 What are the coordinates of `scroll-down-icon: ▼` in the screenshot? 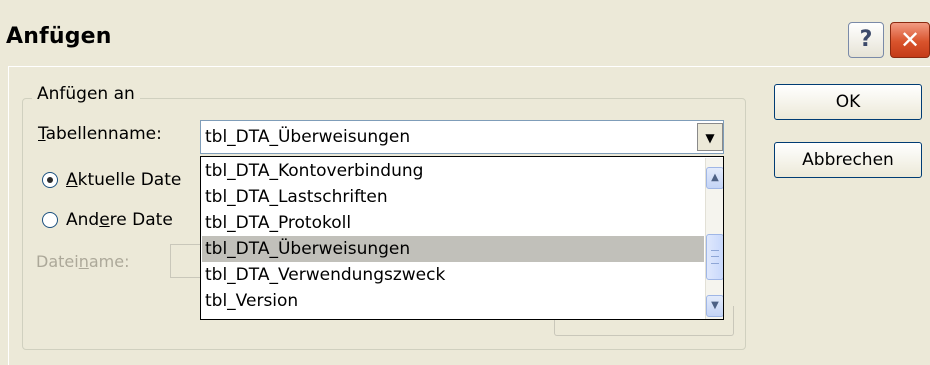 It's located at (714, 306).